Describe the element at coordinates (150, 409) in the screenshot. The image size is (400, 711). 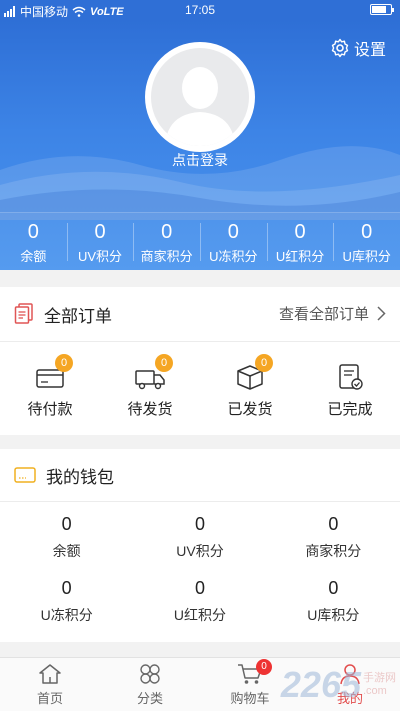
I see `order-label: 待发货` at that location.